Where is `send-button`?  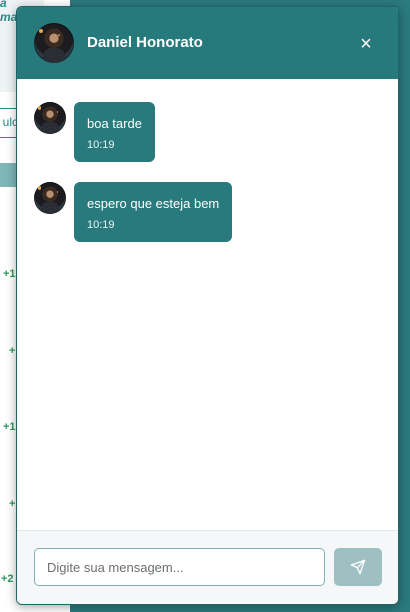
send-button is located at coordinates (358, 567).